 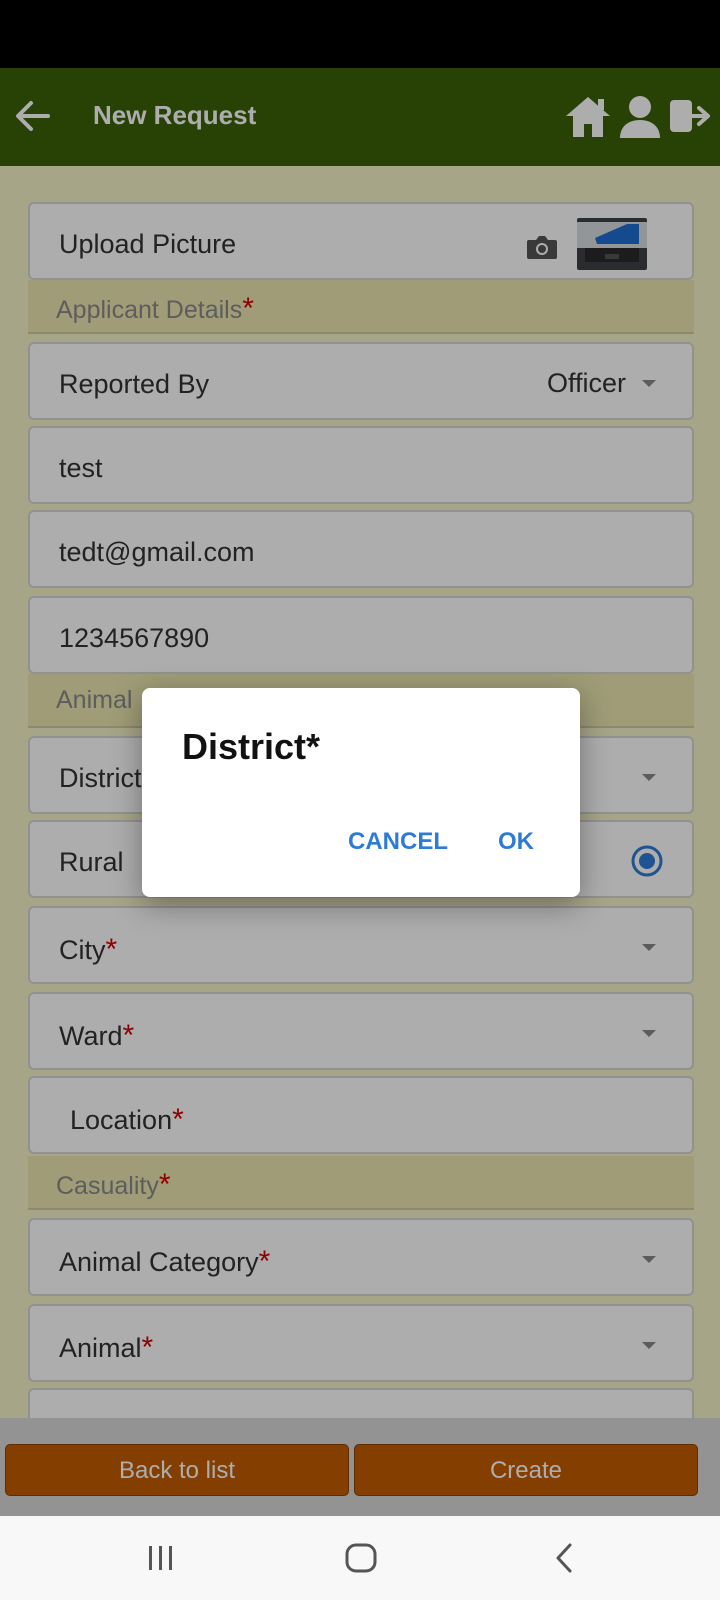 I want to click on cancel-button: CANCEL, so click(x=398, y=842).